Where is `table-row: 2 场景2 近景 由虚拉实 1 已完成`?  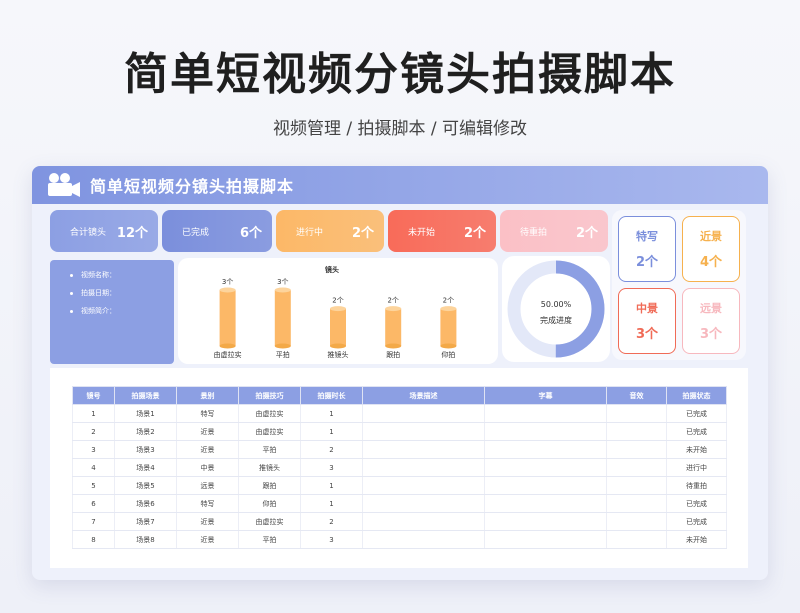
table-row: 2 场景2 近景 由虚拉实 1 已完成 is located at coordinates (399, 431).